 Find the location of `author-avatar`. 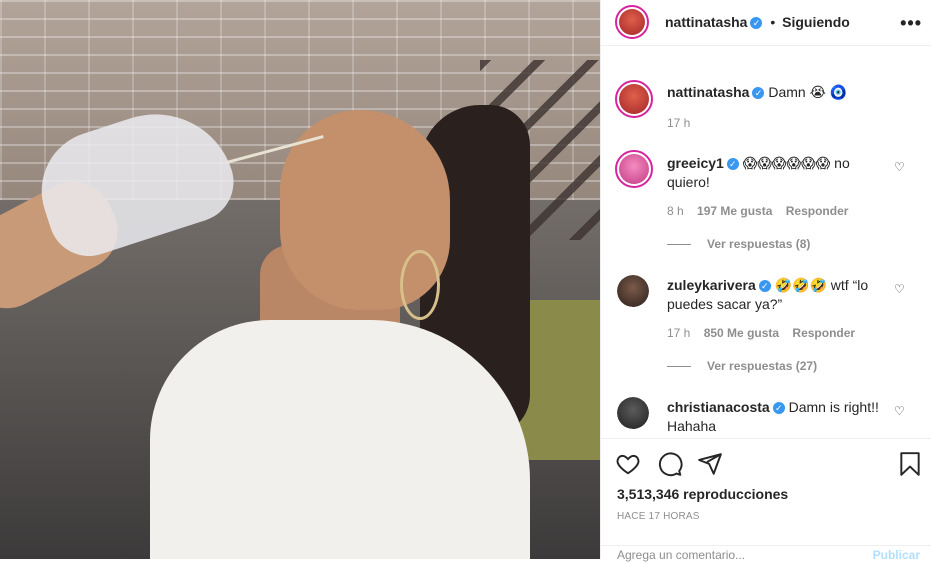

author-avatar is located at coordinates (632, 22).